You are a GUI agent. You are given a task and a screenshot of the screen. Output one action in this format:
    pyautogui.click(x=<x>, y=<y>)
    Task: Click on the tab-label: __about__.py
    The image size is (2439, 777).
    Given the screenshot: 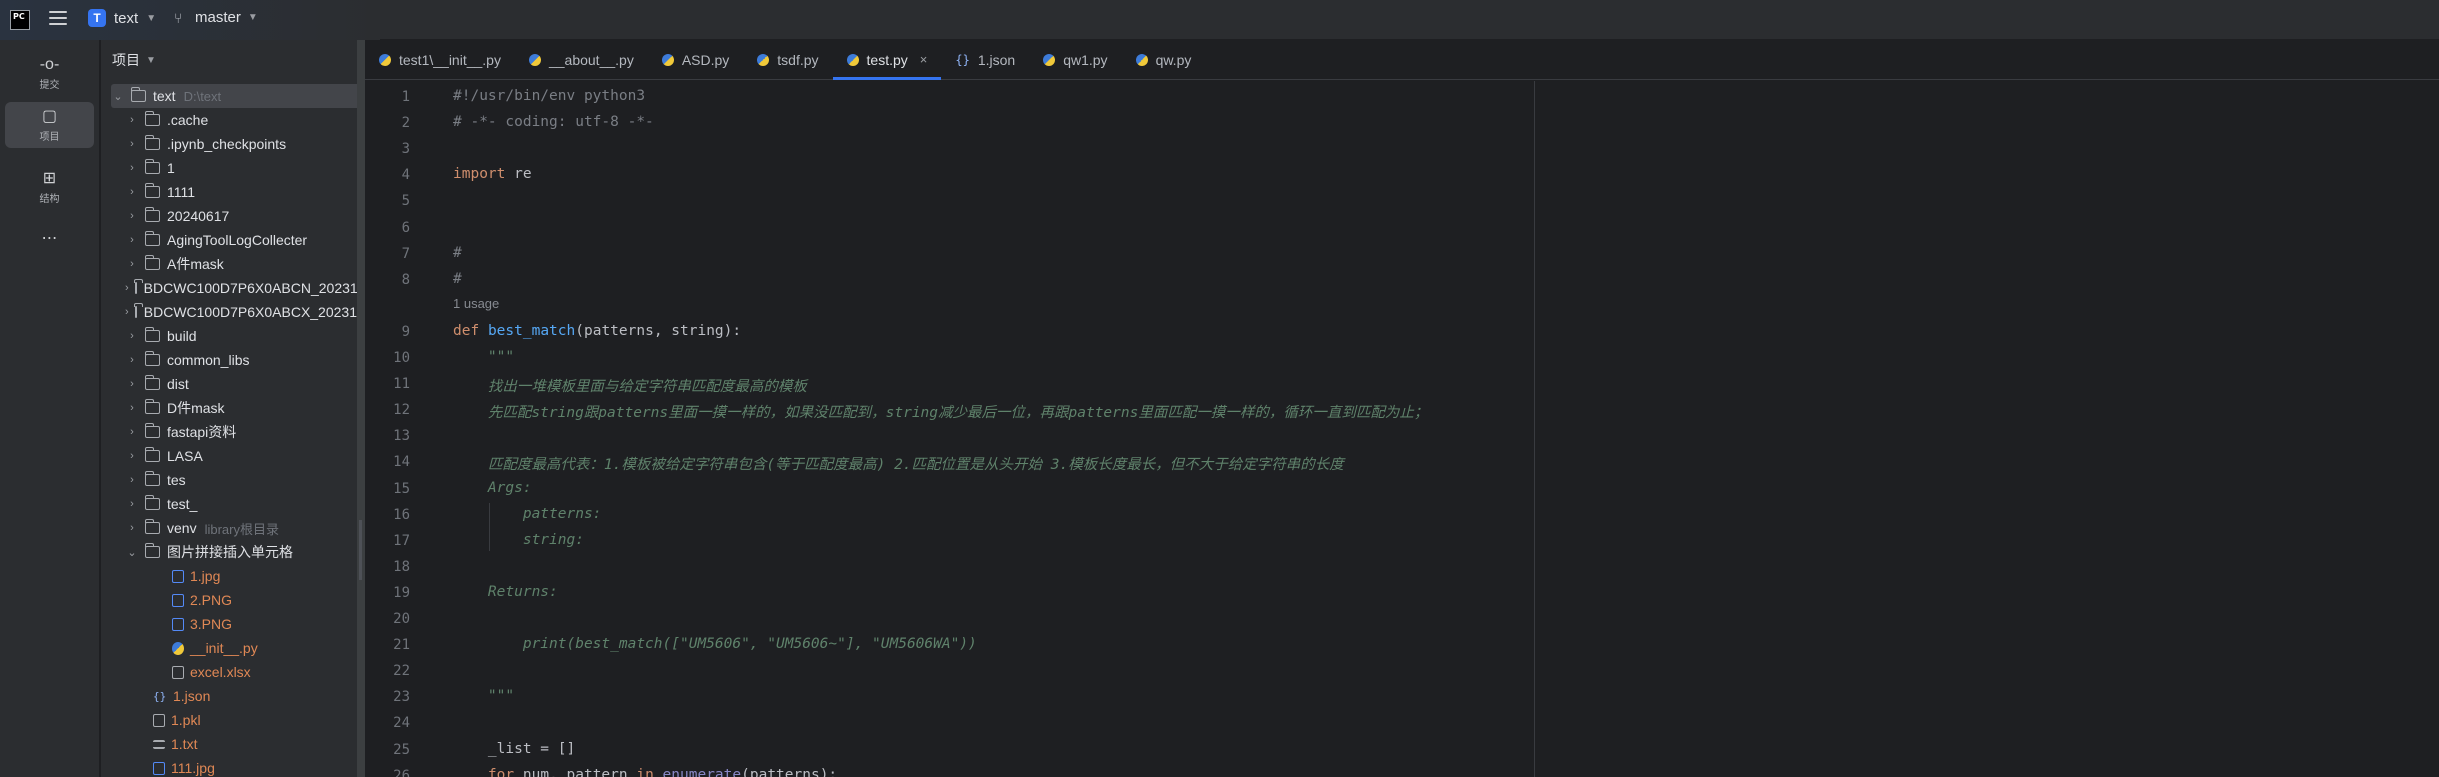 What is the action you would take?
    pyautogui.click(x=591, y=59)
    